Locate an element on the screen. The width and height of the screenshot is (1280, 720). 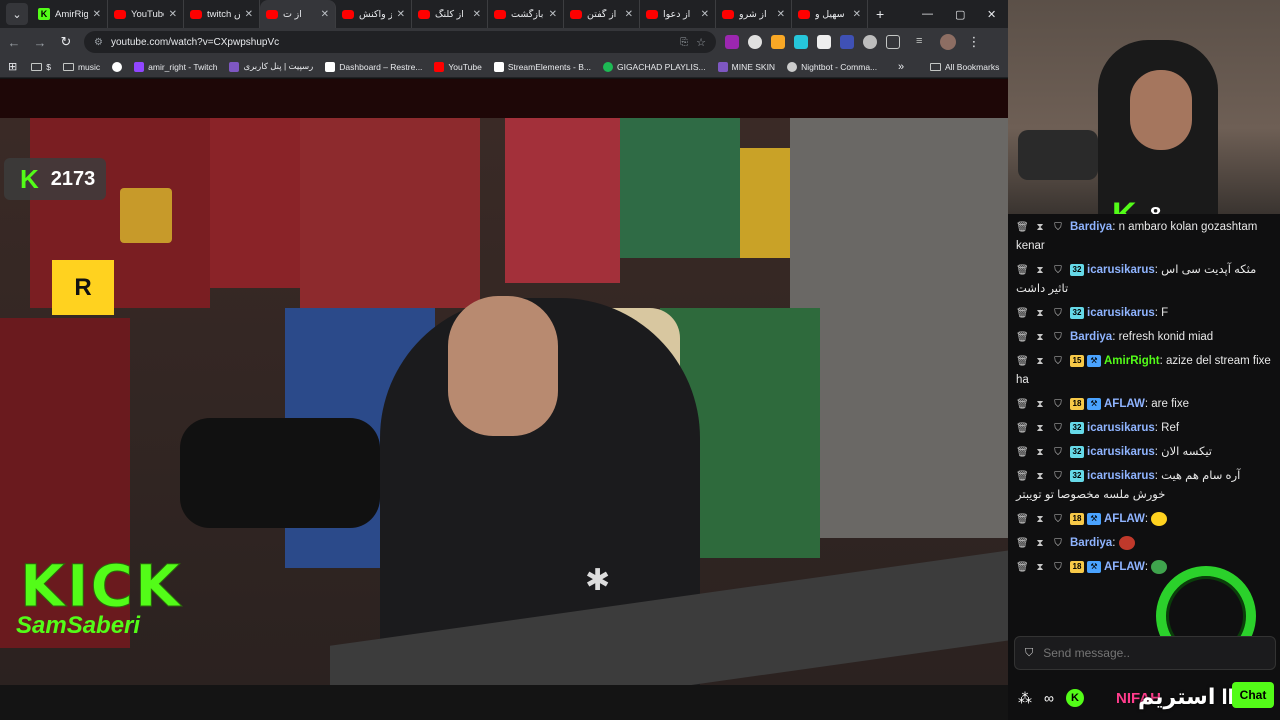
send-chat-button: Chat is located at coordinates (1253, 695).